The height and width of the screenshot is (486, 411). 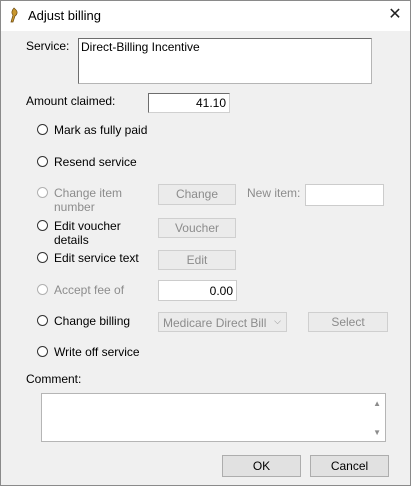 I want to click on service-text-box: Direct-Billing Incentive, so click(x=225, y=61).